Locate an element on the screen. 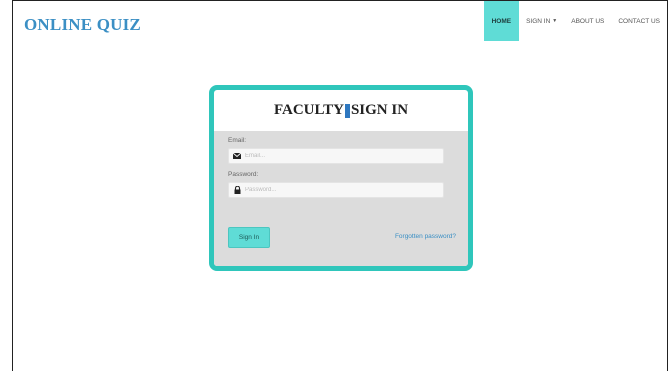 This screenshot has width=668, height=371. top-nav: HOME SIGN IN ▼ ABOUT US CONTACT US is located at coordinates (575, 21).